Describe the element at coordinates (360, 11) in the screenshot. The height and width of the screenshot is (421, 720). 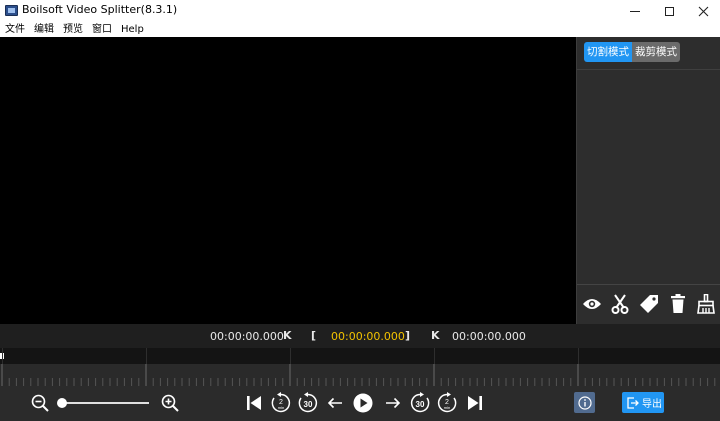
I see `title-bar: Boilsoft Video Splitter(8.3.1)` at that location.